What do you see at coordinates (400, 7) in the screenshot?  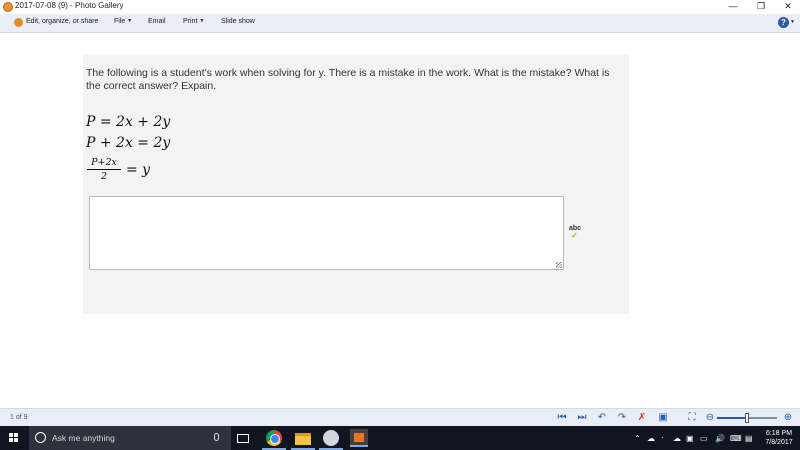 I see `title-bar: 2017-07-08 (9) - Photo Gallery — ❐ ✕` at bounding box center [400, 7].